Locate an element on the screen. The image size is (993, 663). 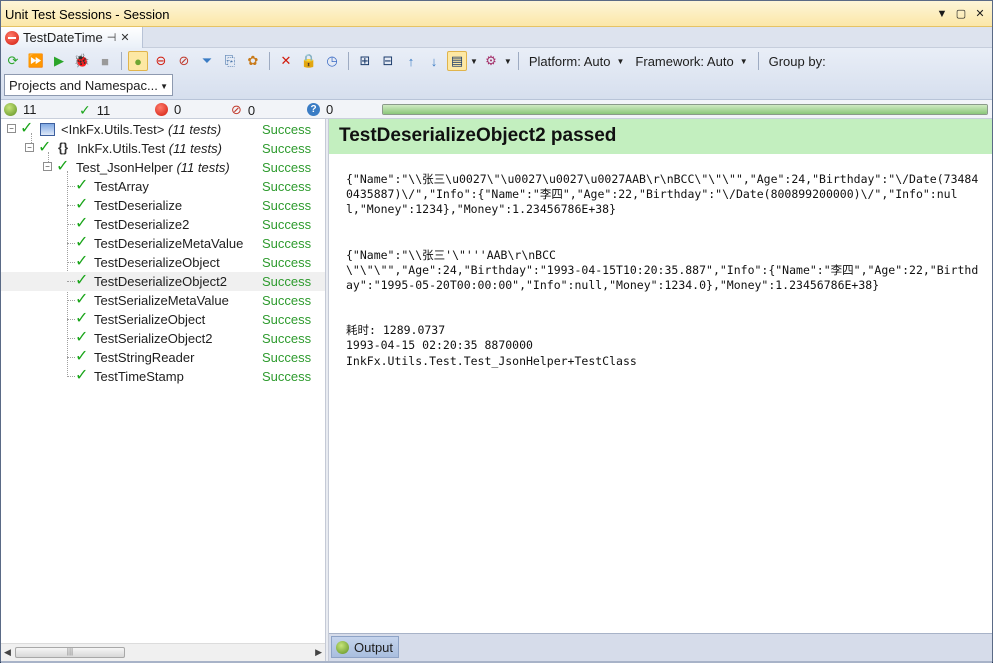
test-row: ✓ TestDeserializeObject Success is located at coordinates (163, 262).